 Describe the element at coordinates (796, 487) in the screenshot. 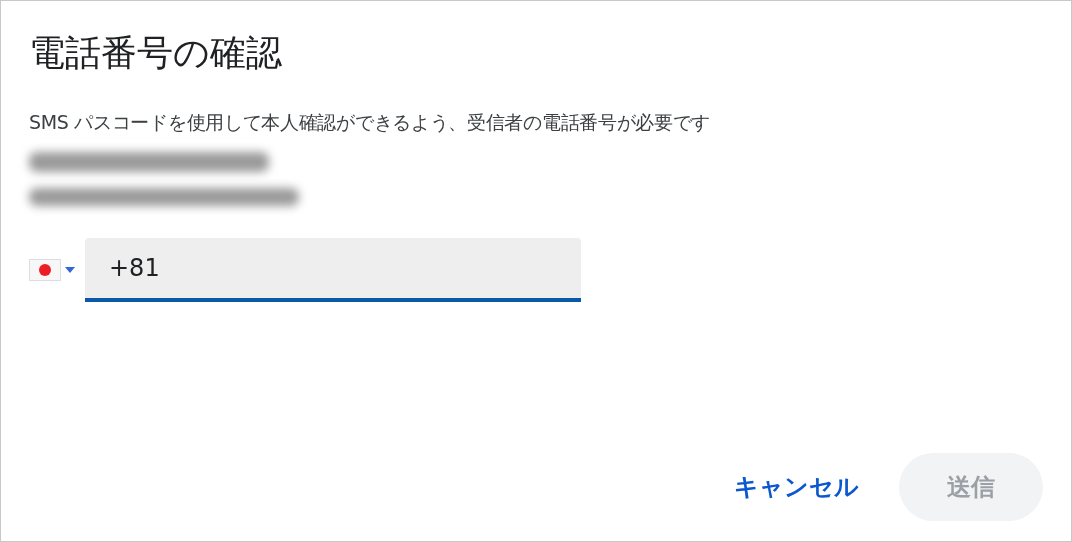

I see `cancel-button: キャンセル` at that location.